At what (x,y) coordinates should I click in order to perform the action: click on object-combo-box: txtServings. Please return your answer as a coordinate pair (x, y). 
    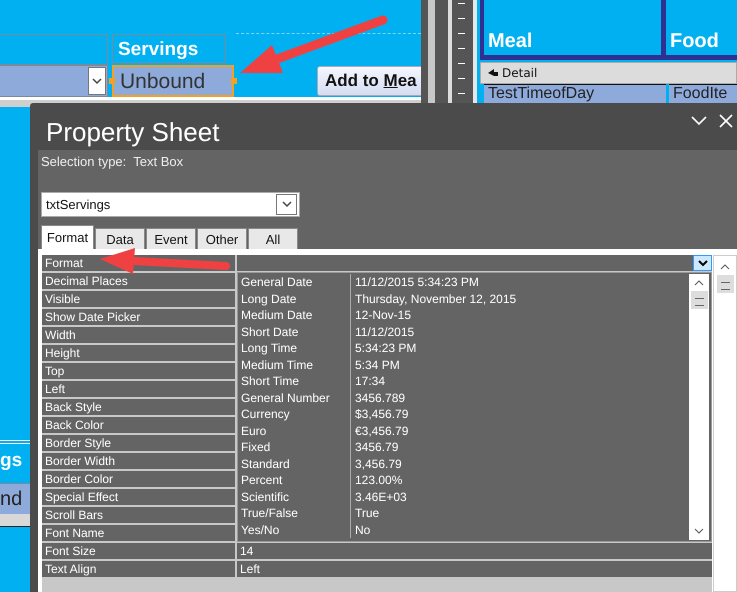
    Looking at the image, I should click on (170, 204).